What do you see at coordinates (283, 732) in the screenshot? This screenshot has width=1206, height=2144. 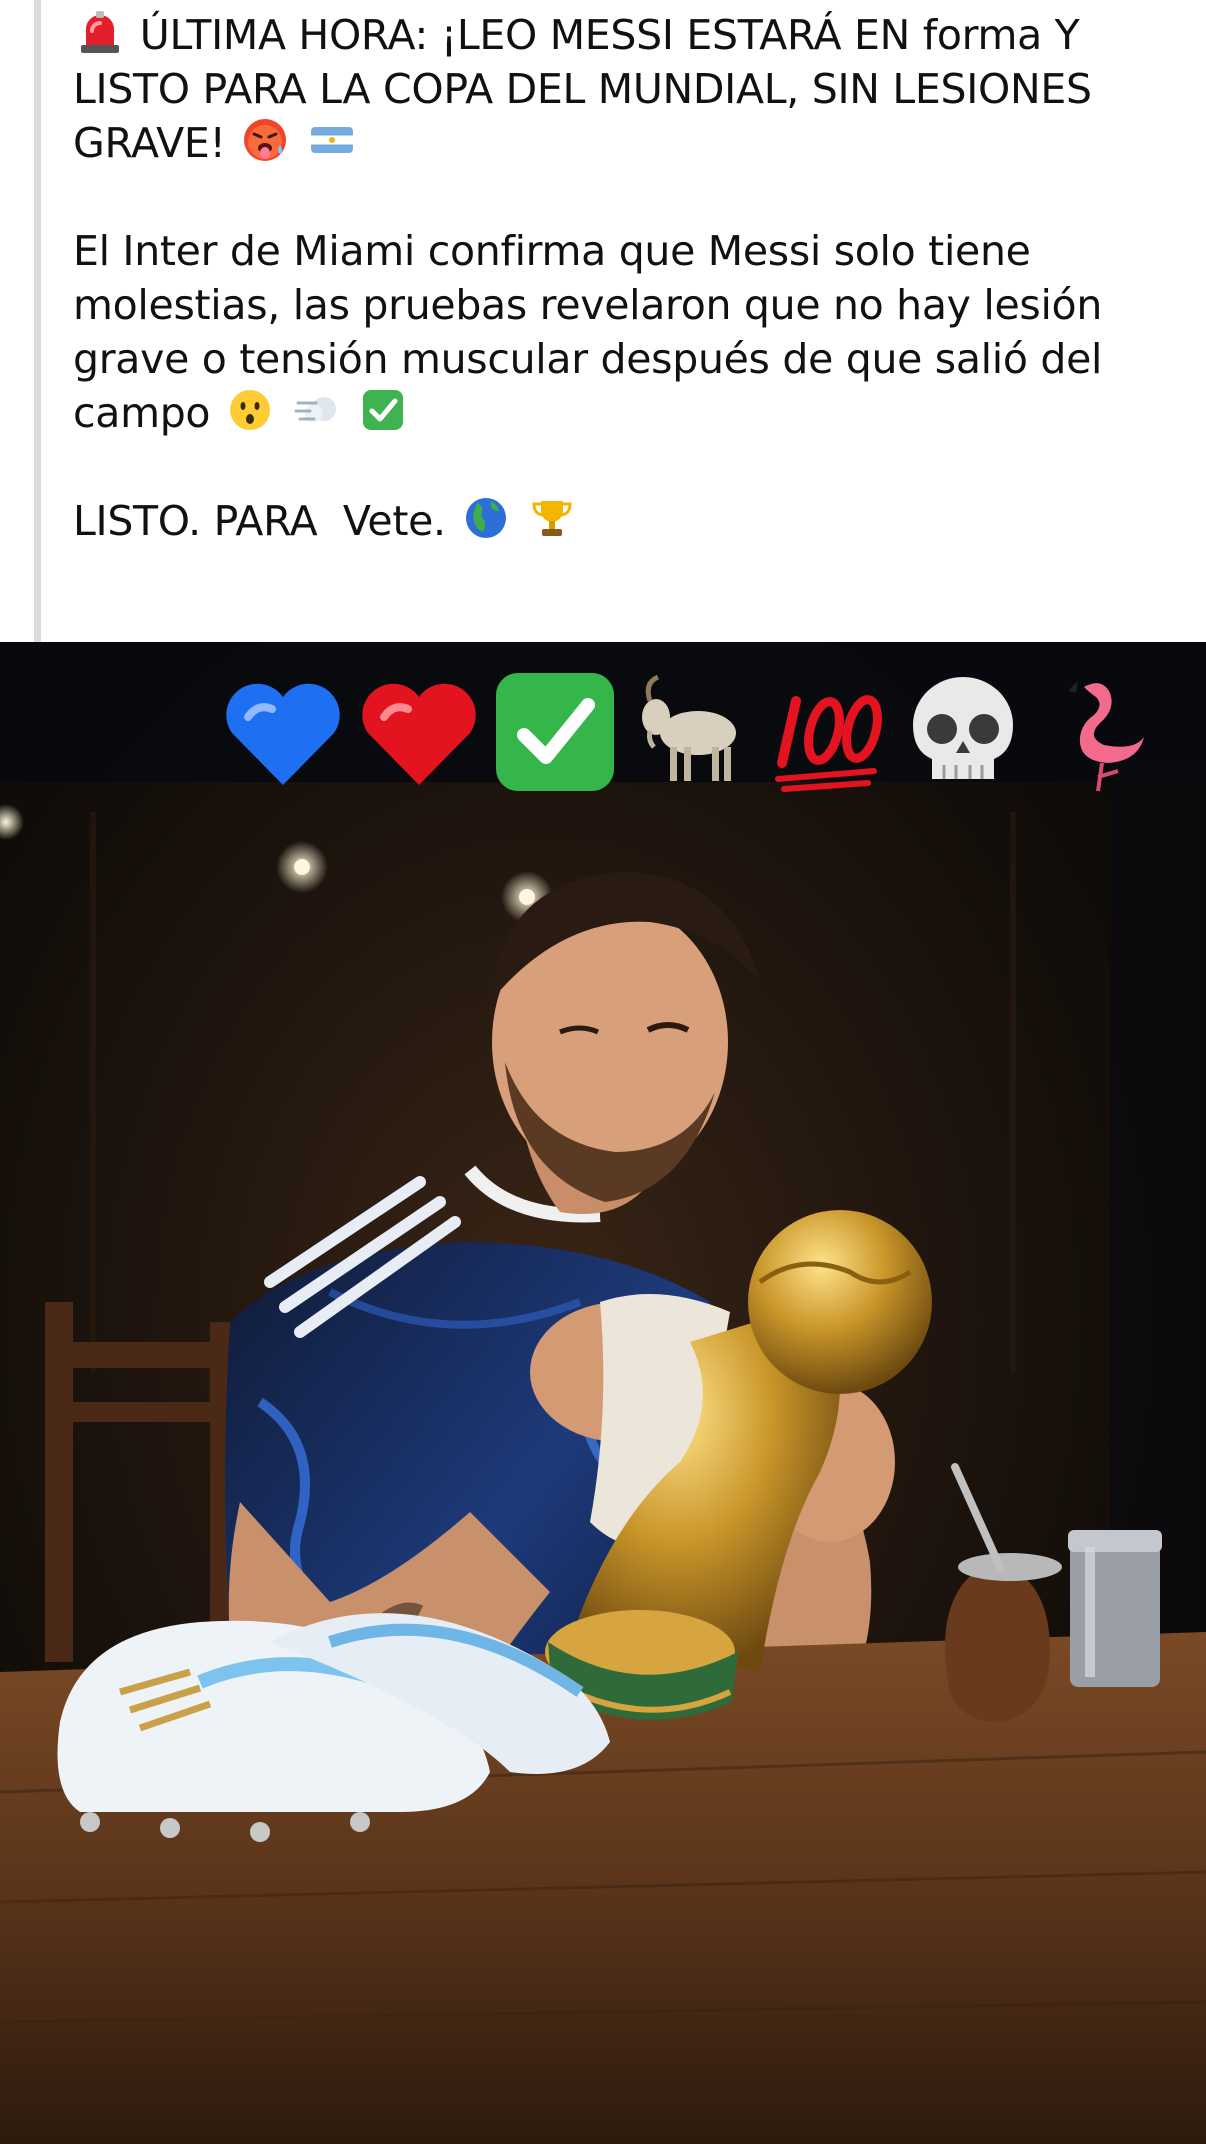 I see `blue-heart-icon` at bounding box center [283, 732].